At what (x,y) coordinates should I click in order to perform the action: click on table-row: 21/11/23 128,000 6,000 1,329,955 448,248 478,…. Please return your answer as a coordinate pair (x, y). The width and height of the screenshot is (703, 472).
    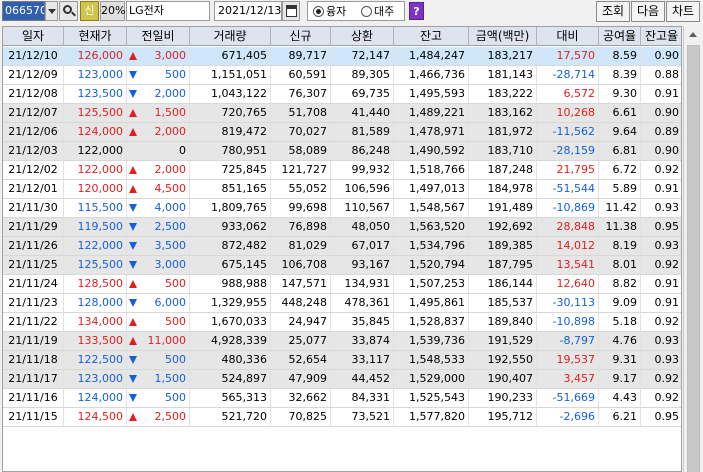
    Looking at the image, I should click on (342, 303).